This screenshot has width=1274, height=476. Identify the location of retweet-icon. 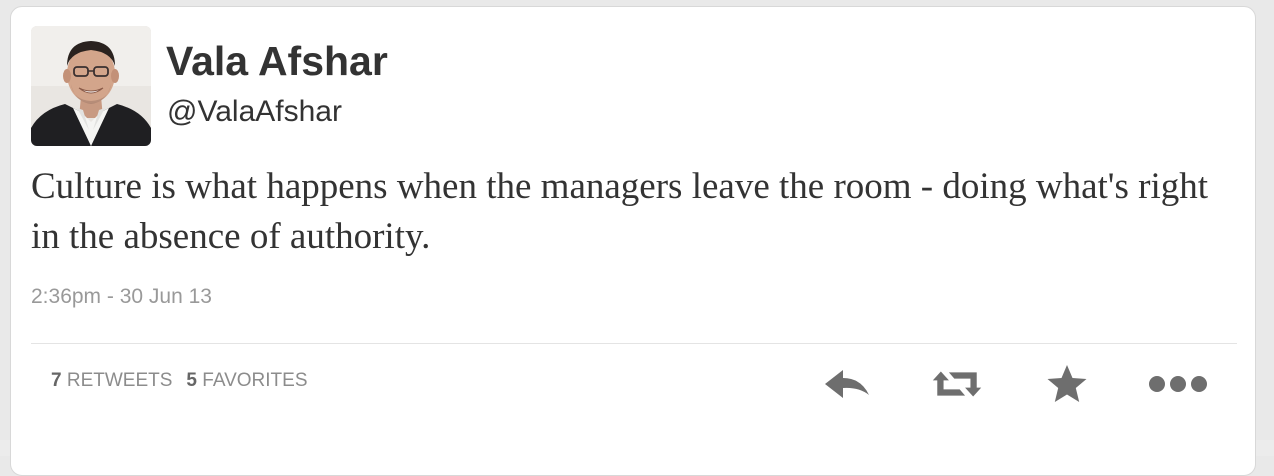
(957, 384).